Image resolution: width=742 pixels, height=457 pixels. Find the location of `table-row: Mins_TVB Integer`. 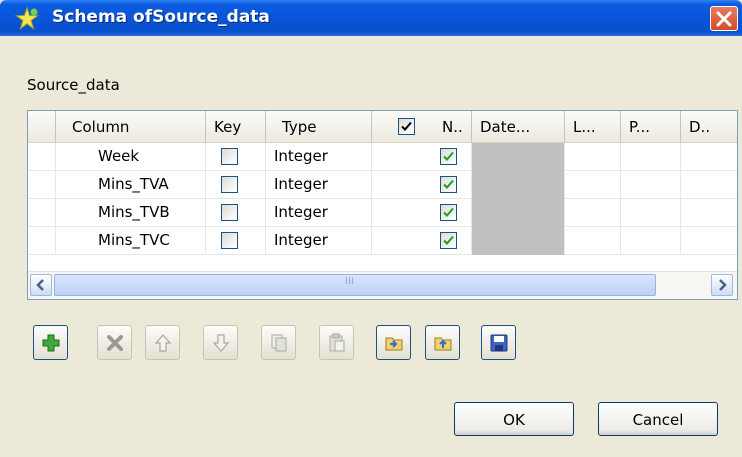

table-row: Mins_TVB Integer is located at coordinates (382, 213).